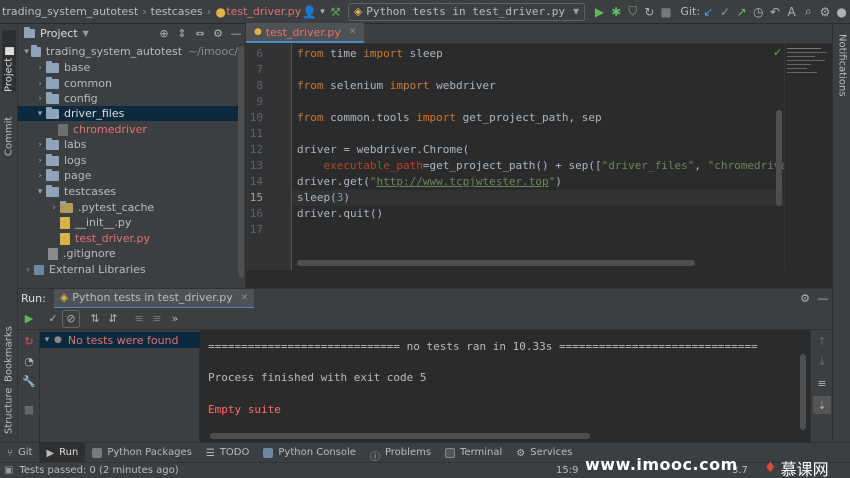 This screenshot has width=850, height=478. Describe the element at coordinates (142, 453) in the screenshot. I see `tool-tab-python-packages: Python Packages` at that location.